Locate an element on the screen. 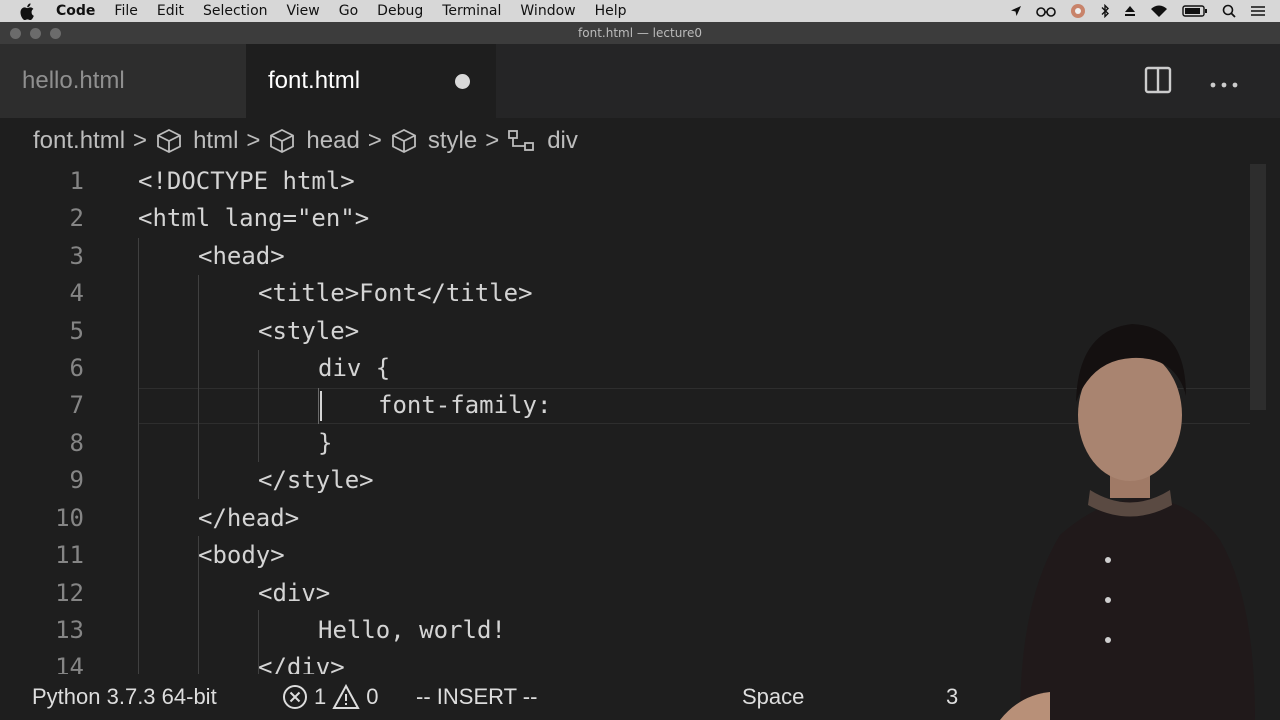 The image size is (1280, 720). breadcrumb-head: head is located at coordinates (314, 141).